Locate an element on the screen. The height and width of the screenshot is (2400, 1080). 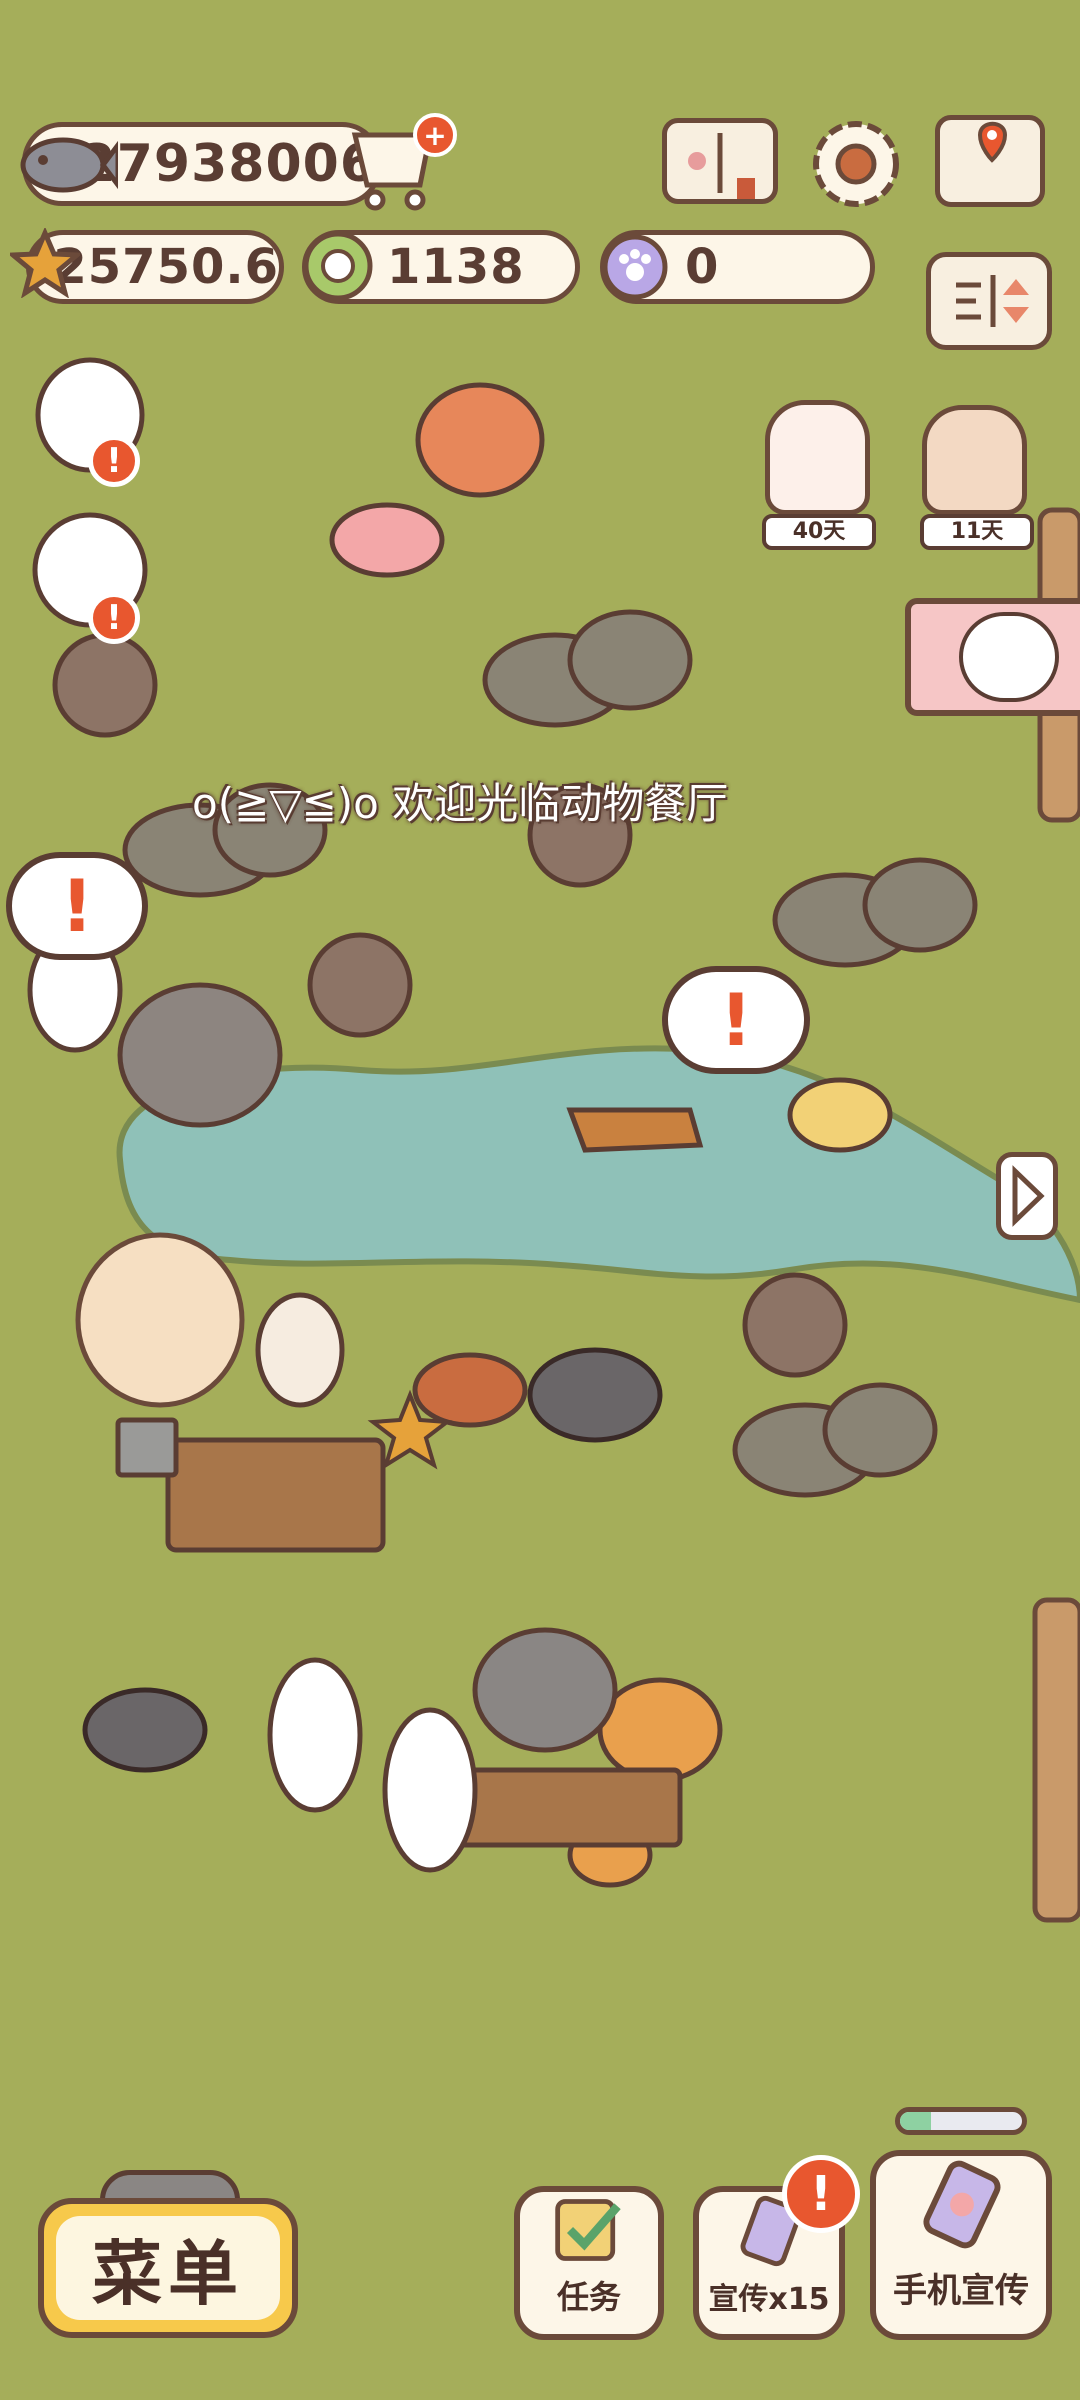
phone-promo-label: 手机宣传 is located at coordinates (961, 2291).